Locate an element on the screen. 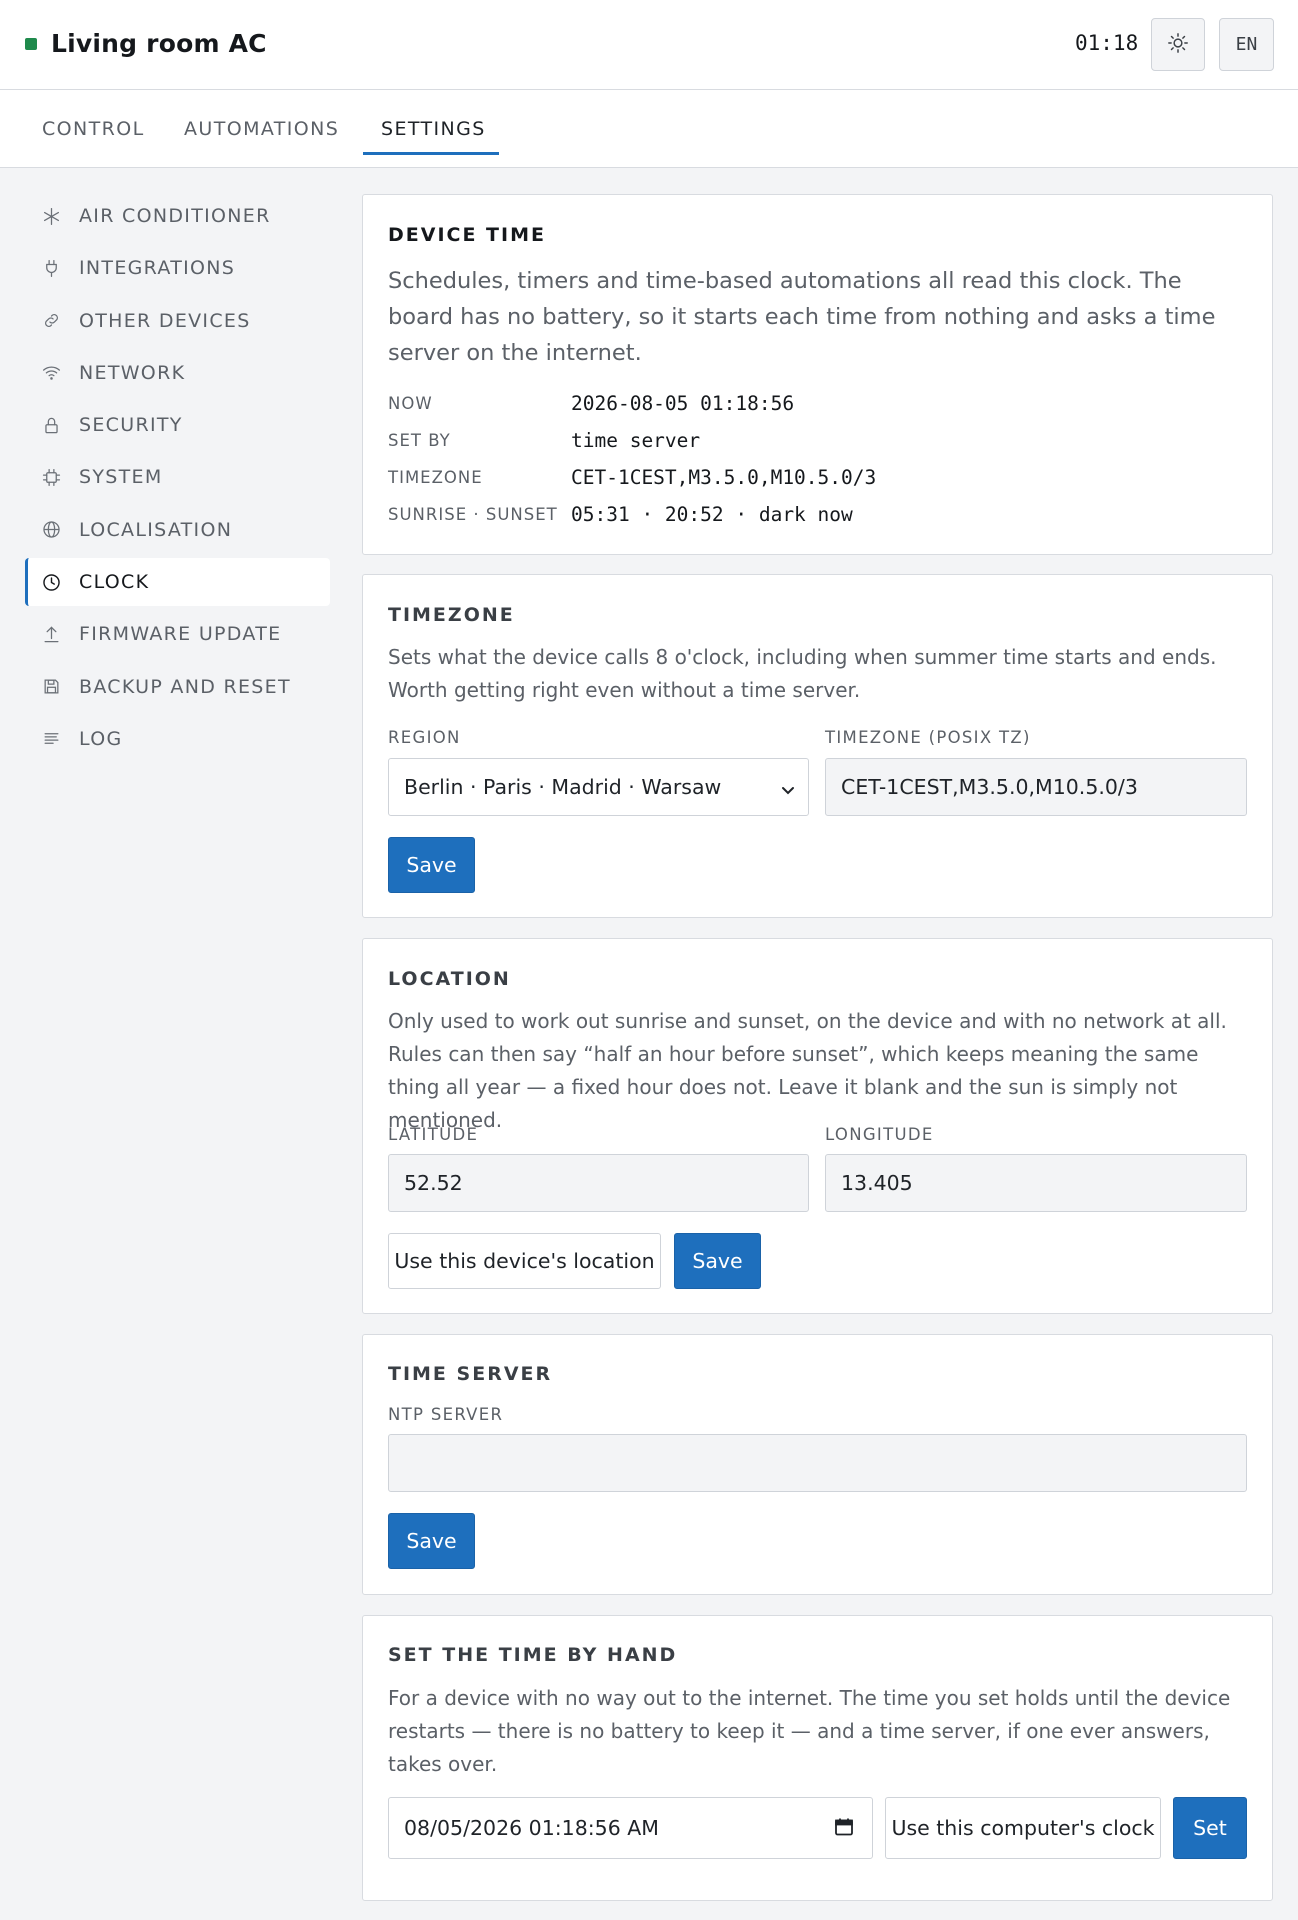 The image size is (1298, 1920). longitude-label: LONGITUDE is located at coordinates (879, 1134).